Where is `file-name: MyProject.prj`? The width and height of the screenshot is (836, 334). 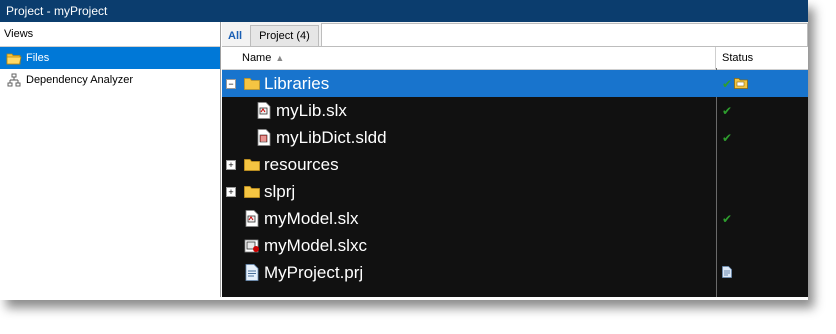 file-name: MyProject.prj is located at coordinates (314, 272).